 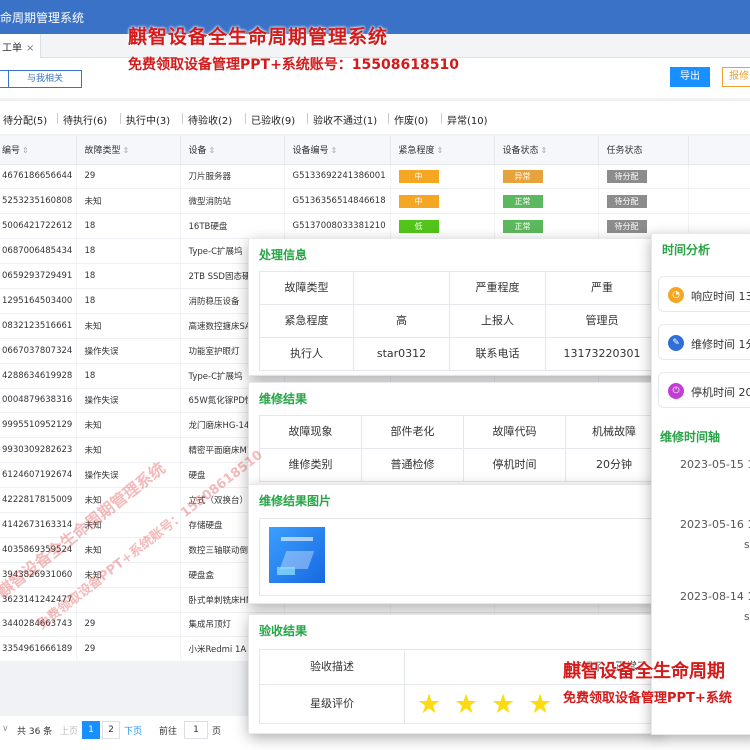 What do you see at coordinates (232, 150) in the screenshot?
I see `col-device: 设备 ⇕` at bounding box center [232, 150].